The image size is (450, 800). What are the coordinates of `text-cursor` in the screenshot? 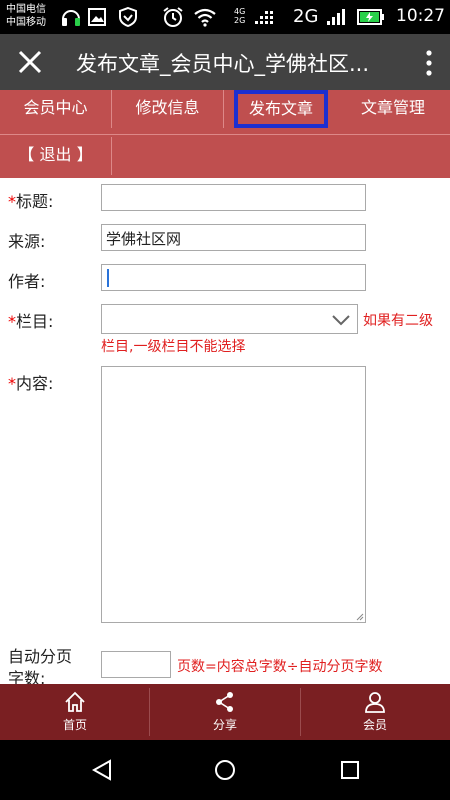 It's located at (108, 278).